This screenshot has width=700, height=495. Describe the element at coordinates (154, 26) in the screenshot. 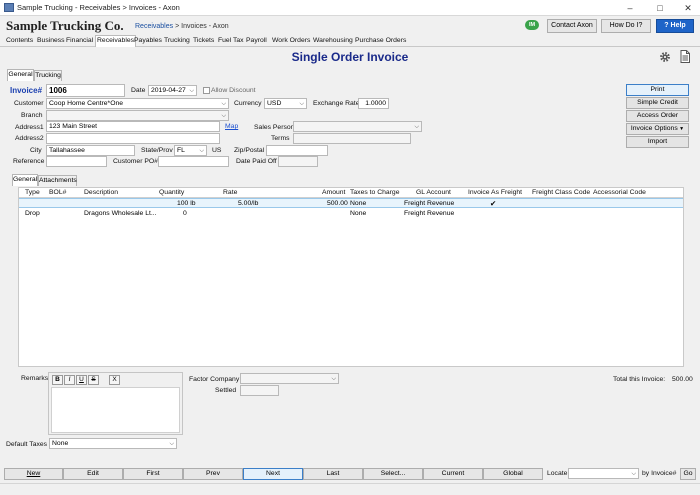

I see `breadcrumb-receivables: Receivables` at that location.